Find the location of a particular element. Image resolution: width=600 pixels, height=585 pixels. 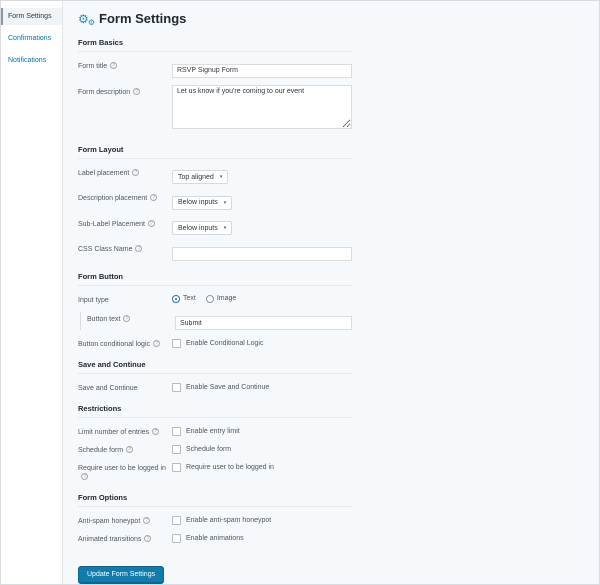

checkbox-label: Enable Save and Continue is located at coordinates (228, 387).